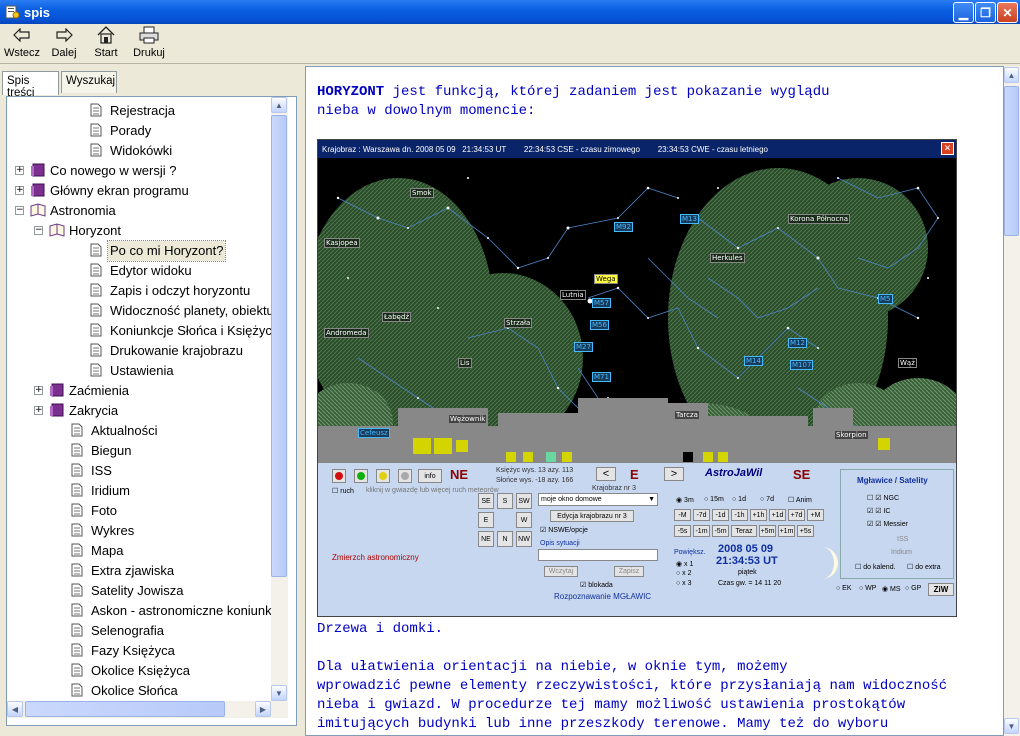 This screenshot has height=736, width=1020. Describe the element at coordinates (30, 85) in the screenshot. I see `tab-contents: Spis treści` at that location.